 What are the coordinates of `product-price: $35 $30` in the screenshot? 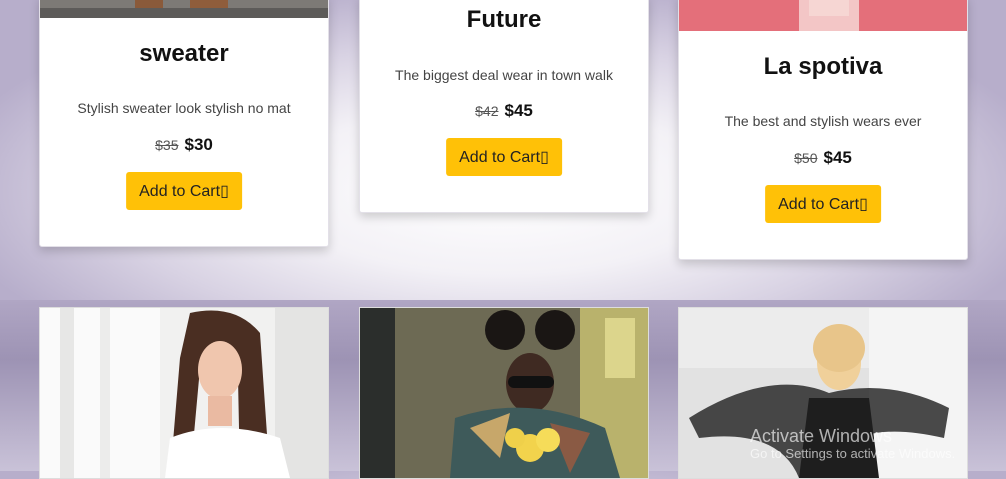 It's located at (184, 145).